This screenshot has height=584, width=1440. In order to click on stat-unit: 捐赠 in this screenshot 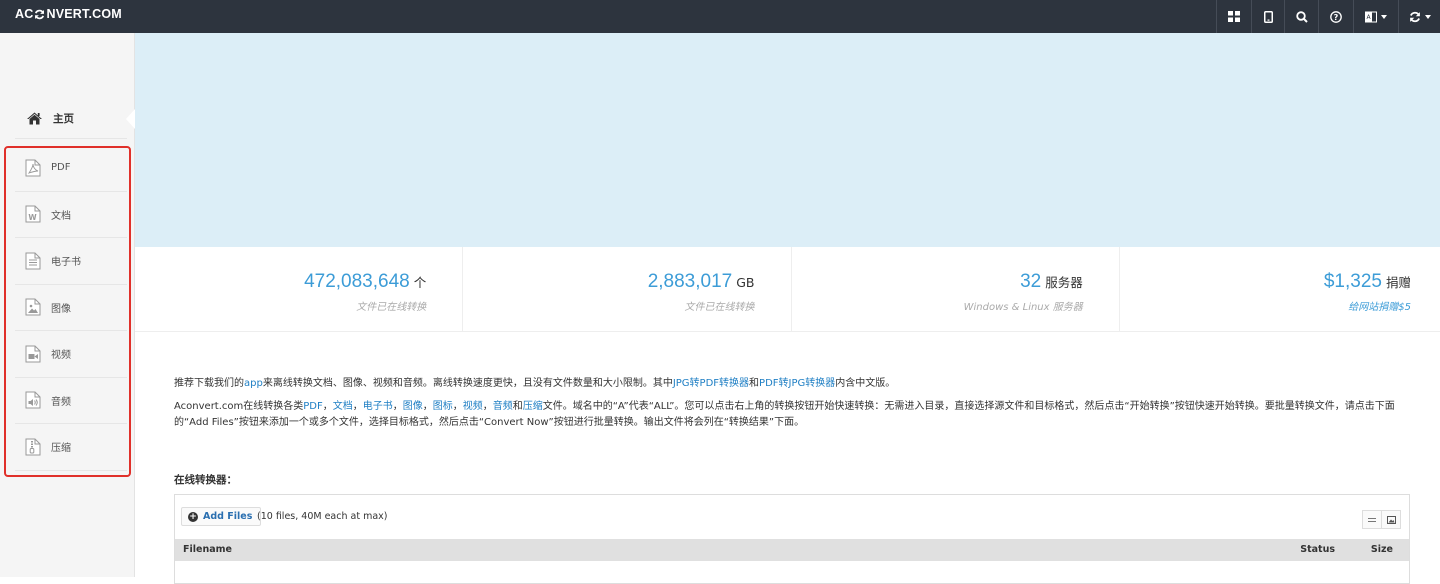, I will do `click(1398, 282)`.